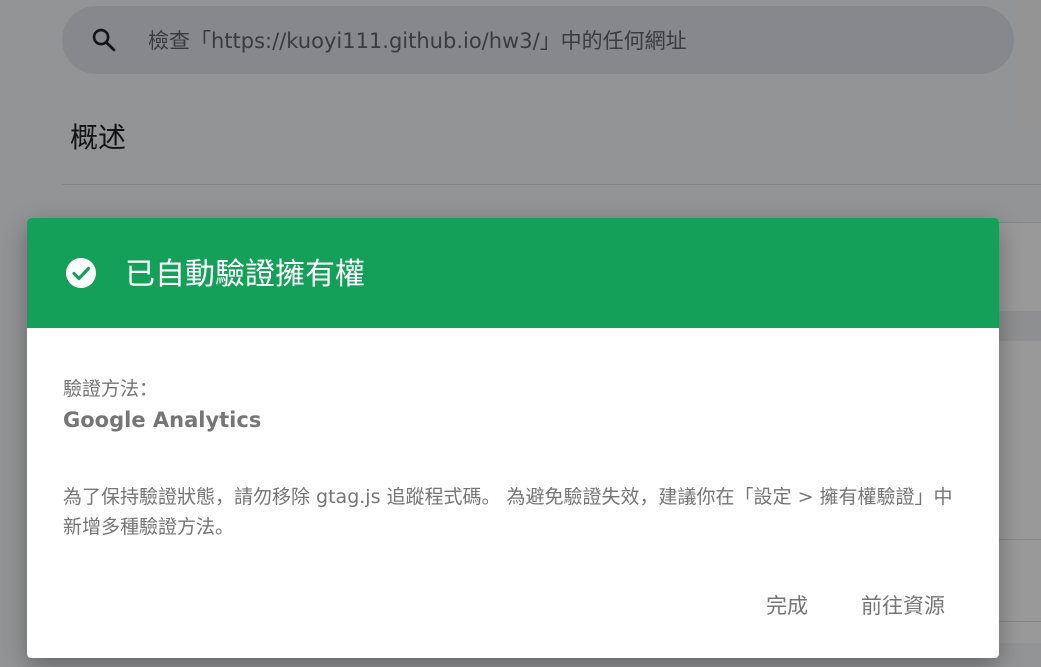 The width and height of the screenshot is (1041, 667). Describe the element at coordinates (903, 606) in the screenshot. I see `go-to-property-button: 前往資源` at that location.